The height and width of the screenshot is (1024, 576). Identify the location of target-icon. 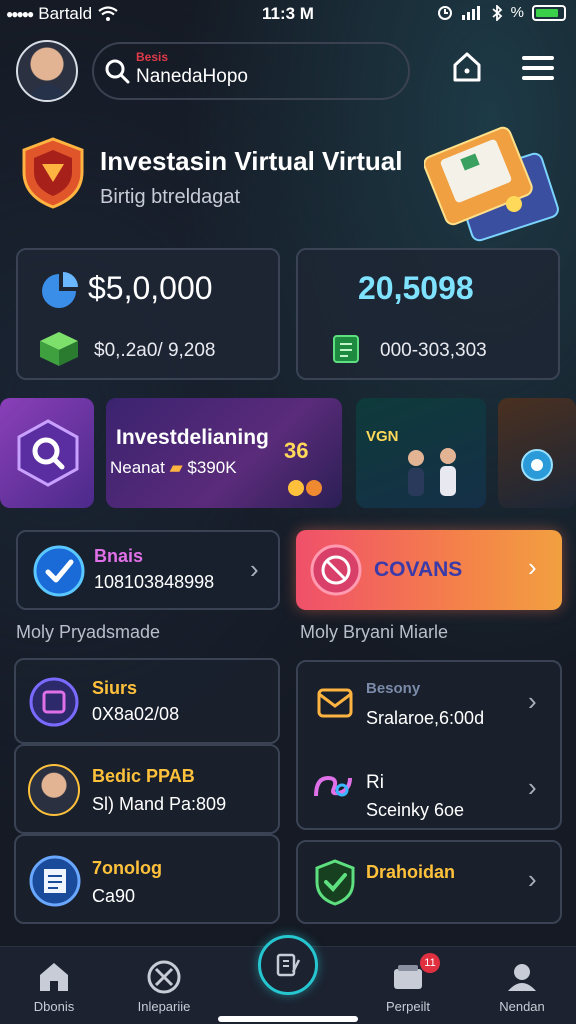
(336, 570).